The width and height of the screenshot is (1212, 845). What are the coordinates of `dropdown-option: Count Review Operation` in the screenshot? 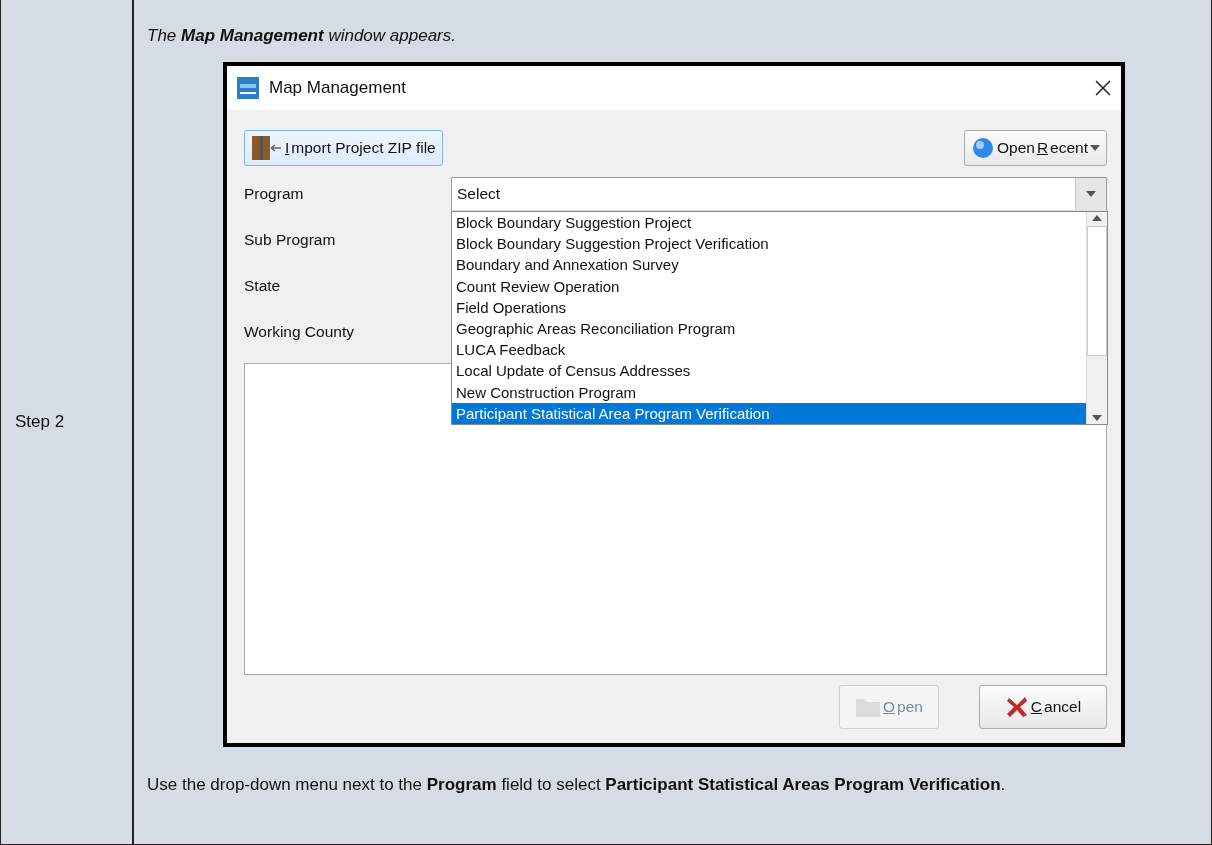 It's located at (769, 286).